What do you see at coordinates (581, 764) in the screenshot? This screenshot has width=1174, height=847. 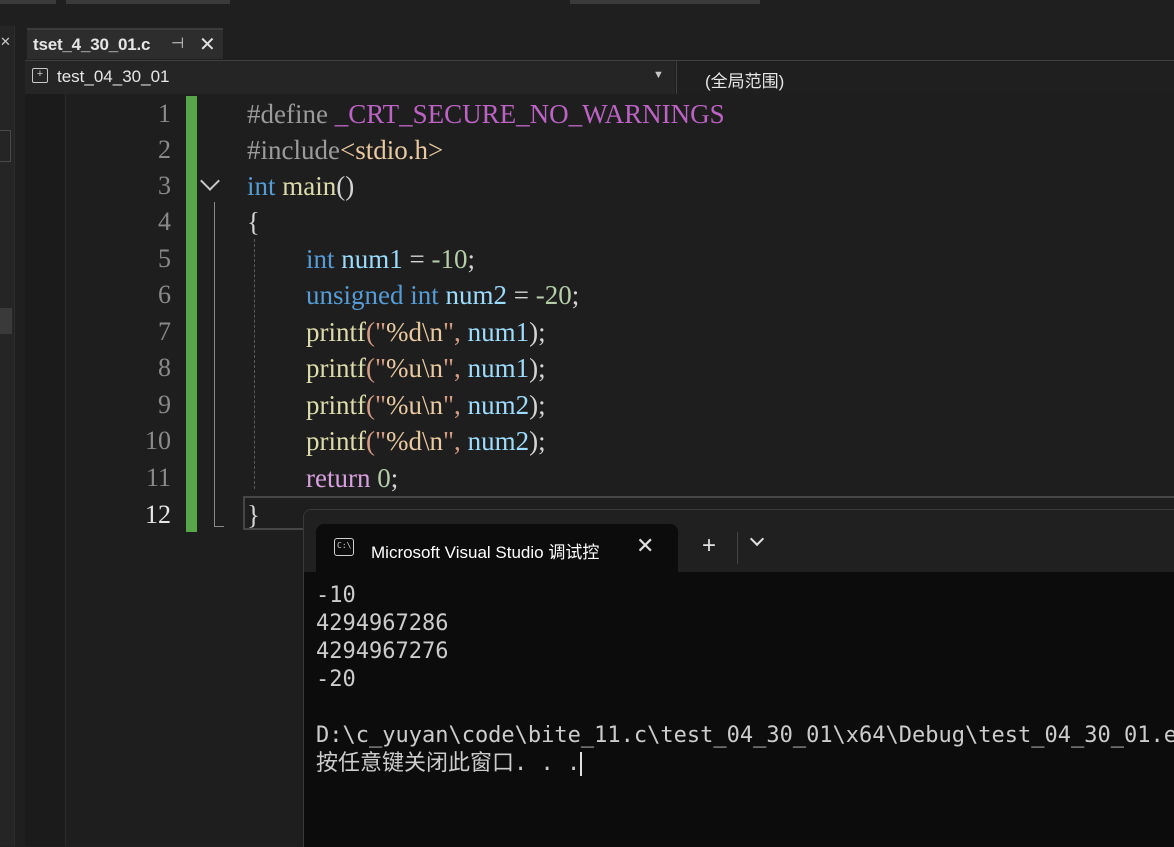 I see `text-cursor` at bounding box center [581, 764].